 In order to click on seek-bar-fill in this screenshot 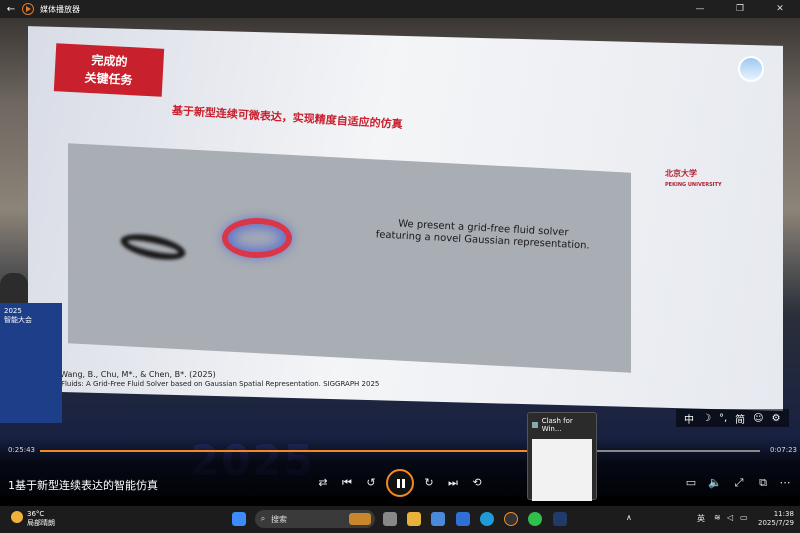, I will do `click(312, 451)`.